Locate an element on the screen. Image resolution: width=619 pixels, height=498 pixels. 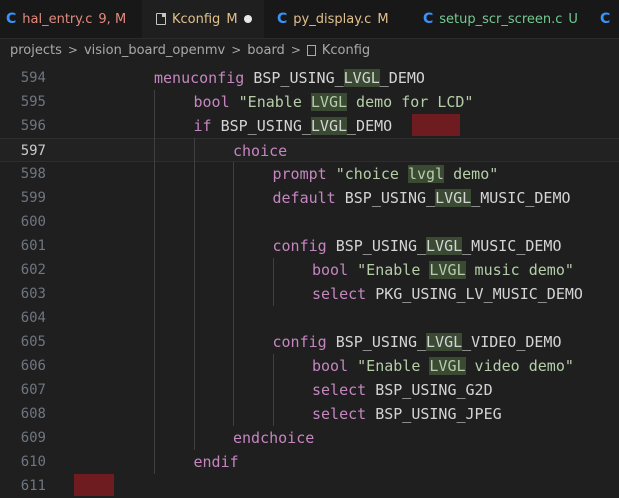
tab-kconfig: Kconfig M is located at coordinates (203, 19).